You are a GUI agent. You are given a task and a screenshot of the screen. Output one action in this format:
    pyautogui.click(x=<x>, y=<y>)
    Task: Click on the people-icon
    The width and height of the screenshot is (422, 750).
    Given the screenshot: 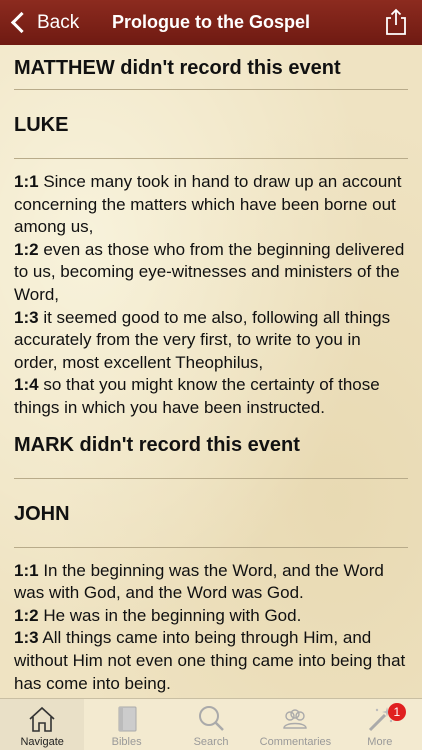 What is the action you would take?
    pyautogui.click(x=295, y=719)
    